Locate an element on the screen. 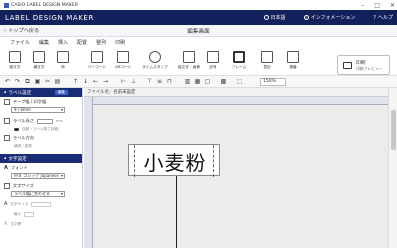  vertical-text-label: 縦文字 is located at coordinates (15, 67).